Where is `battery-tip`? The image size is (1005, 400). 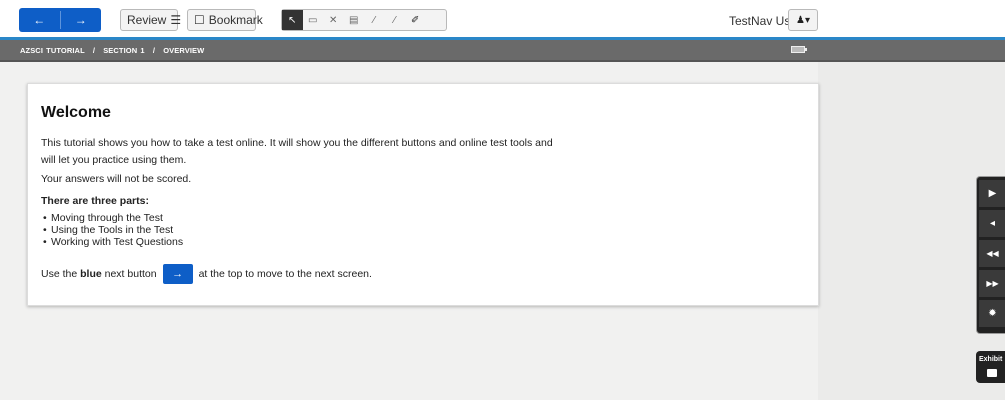 battery-tip is located at coordinates (806, 49).